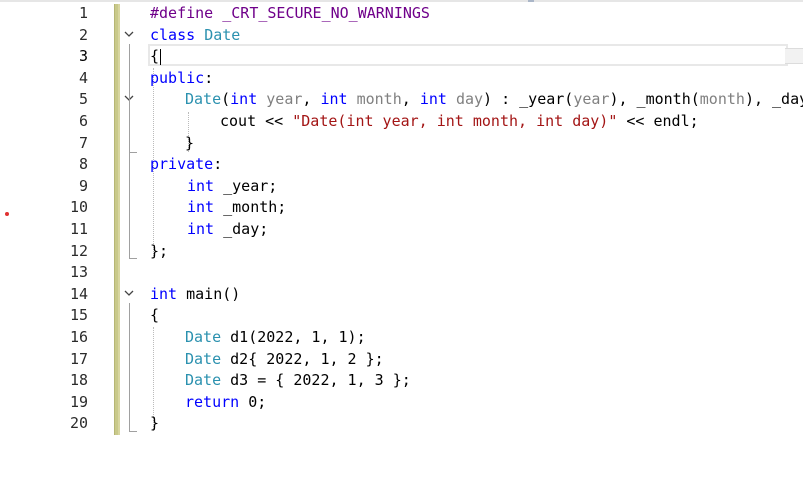  Describe the element at coordinates (83, 34) in the screenshot. I see `line-number: 2` at that location.